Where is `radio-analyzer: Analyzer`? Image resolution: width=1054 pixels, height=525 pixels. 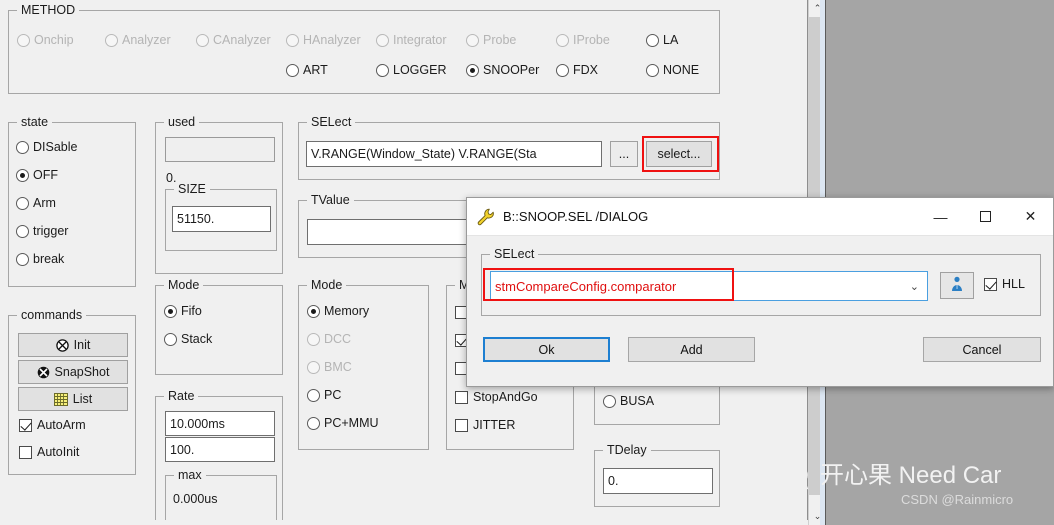
radio-analyzer: Analyzer is located at coordinates (138, 40).